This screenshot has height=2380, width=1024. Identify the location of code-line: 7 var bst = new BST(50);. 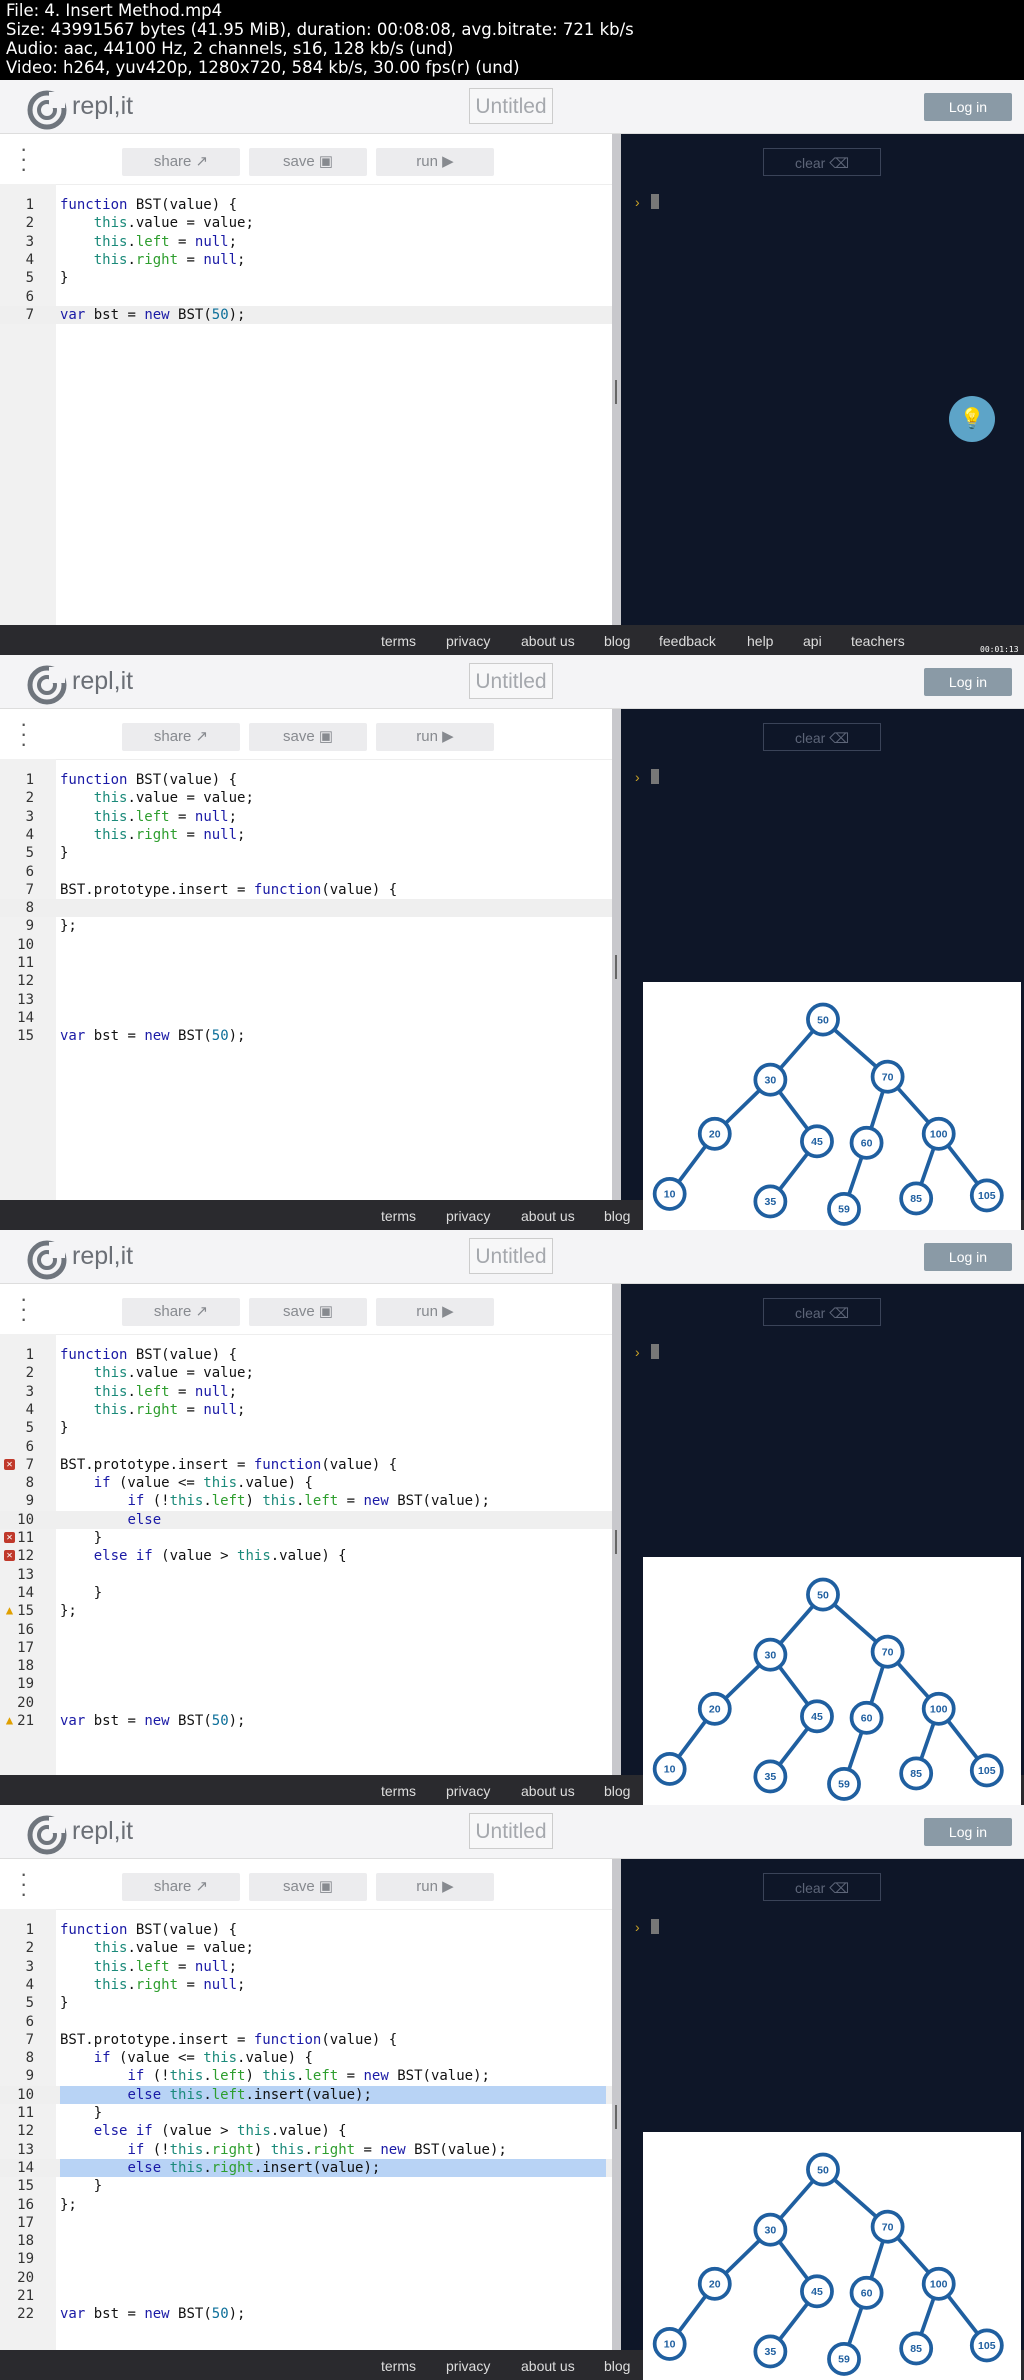
(306, 315).